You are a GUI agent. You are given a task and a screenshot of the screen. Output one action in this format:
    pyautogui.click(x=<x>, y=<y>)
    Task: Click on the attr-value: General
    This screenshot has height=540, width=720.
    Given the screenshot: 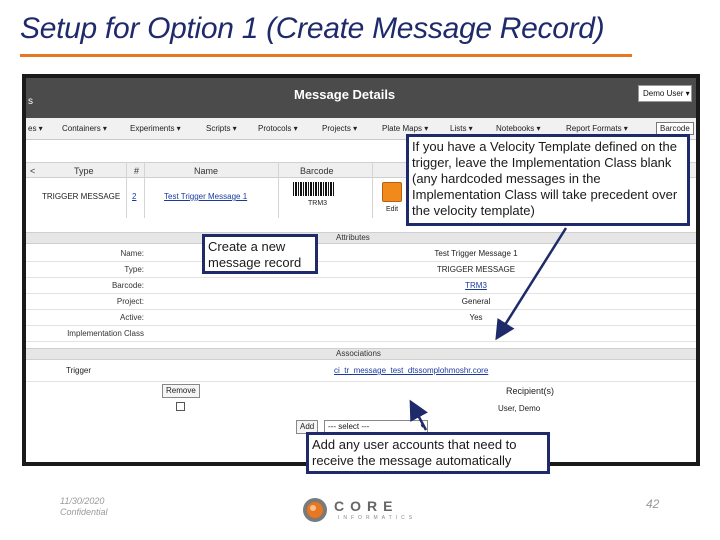 What is the action you would take?
    pyautogui.click(x=476, y=301)
    